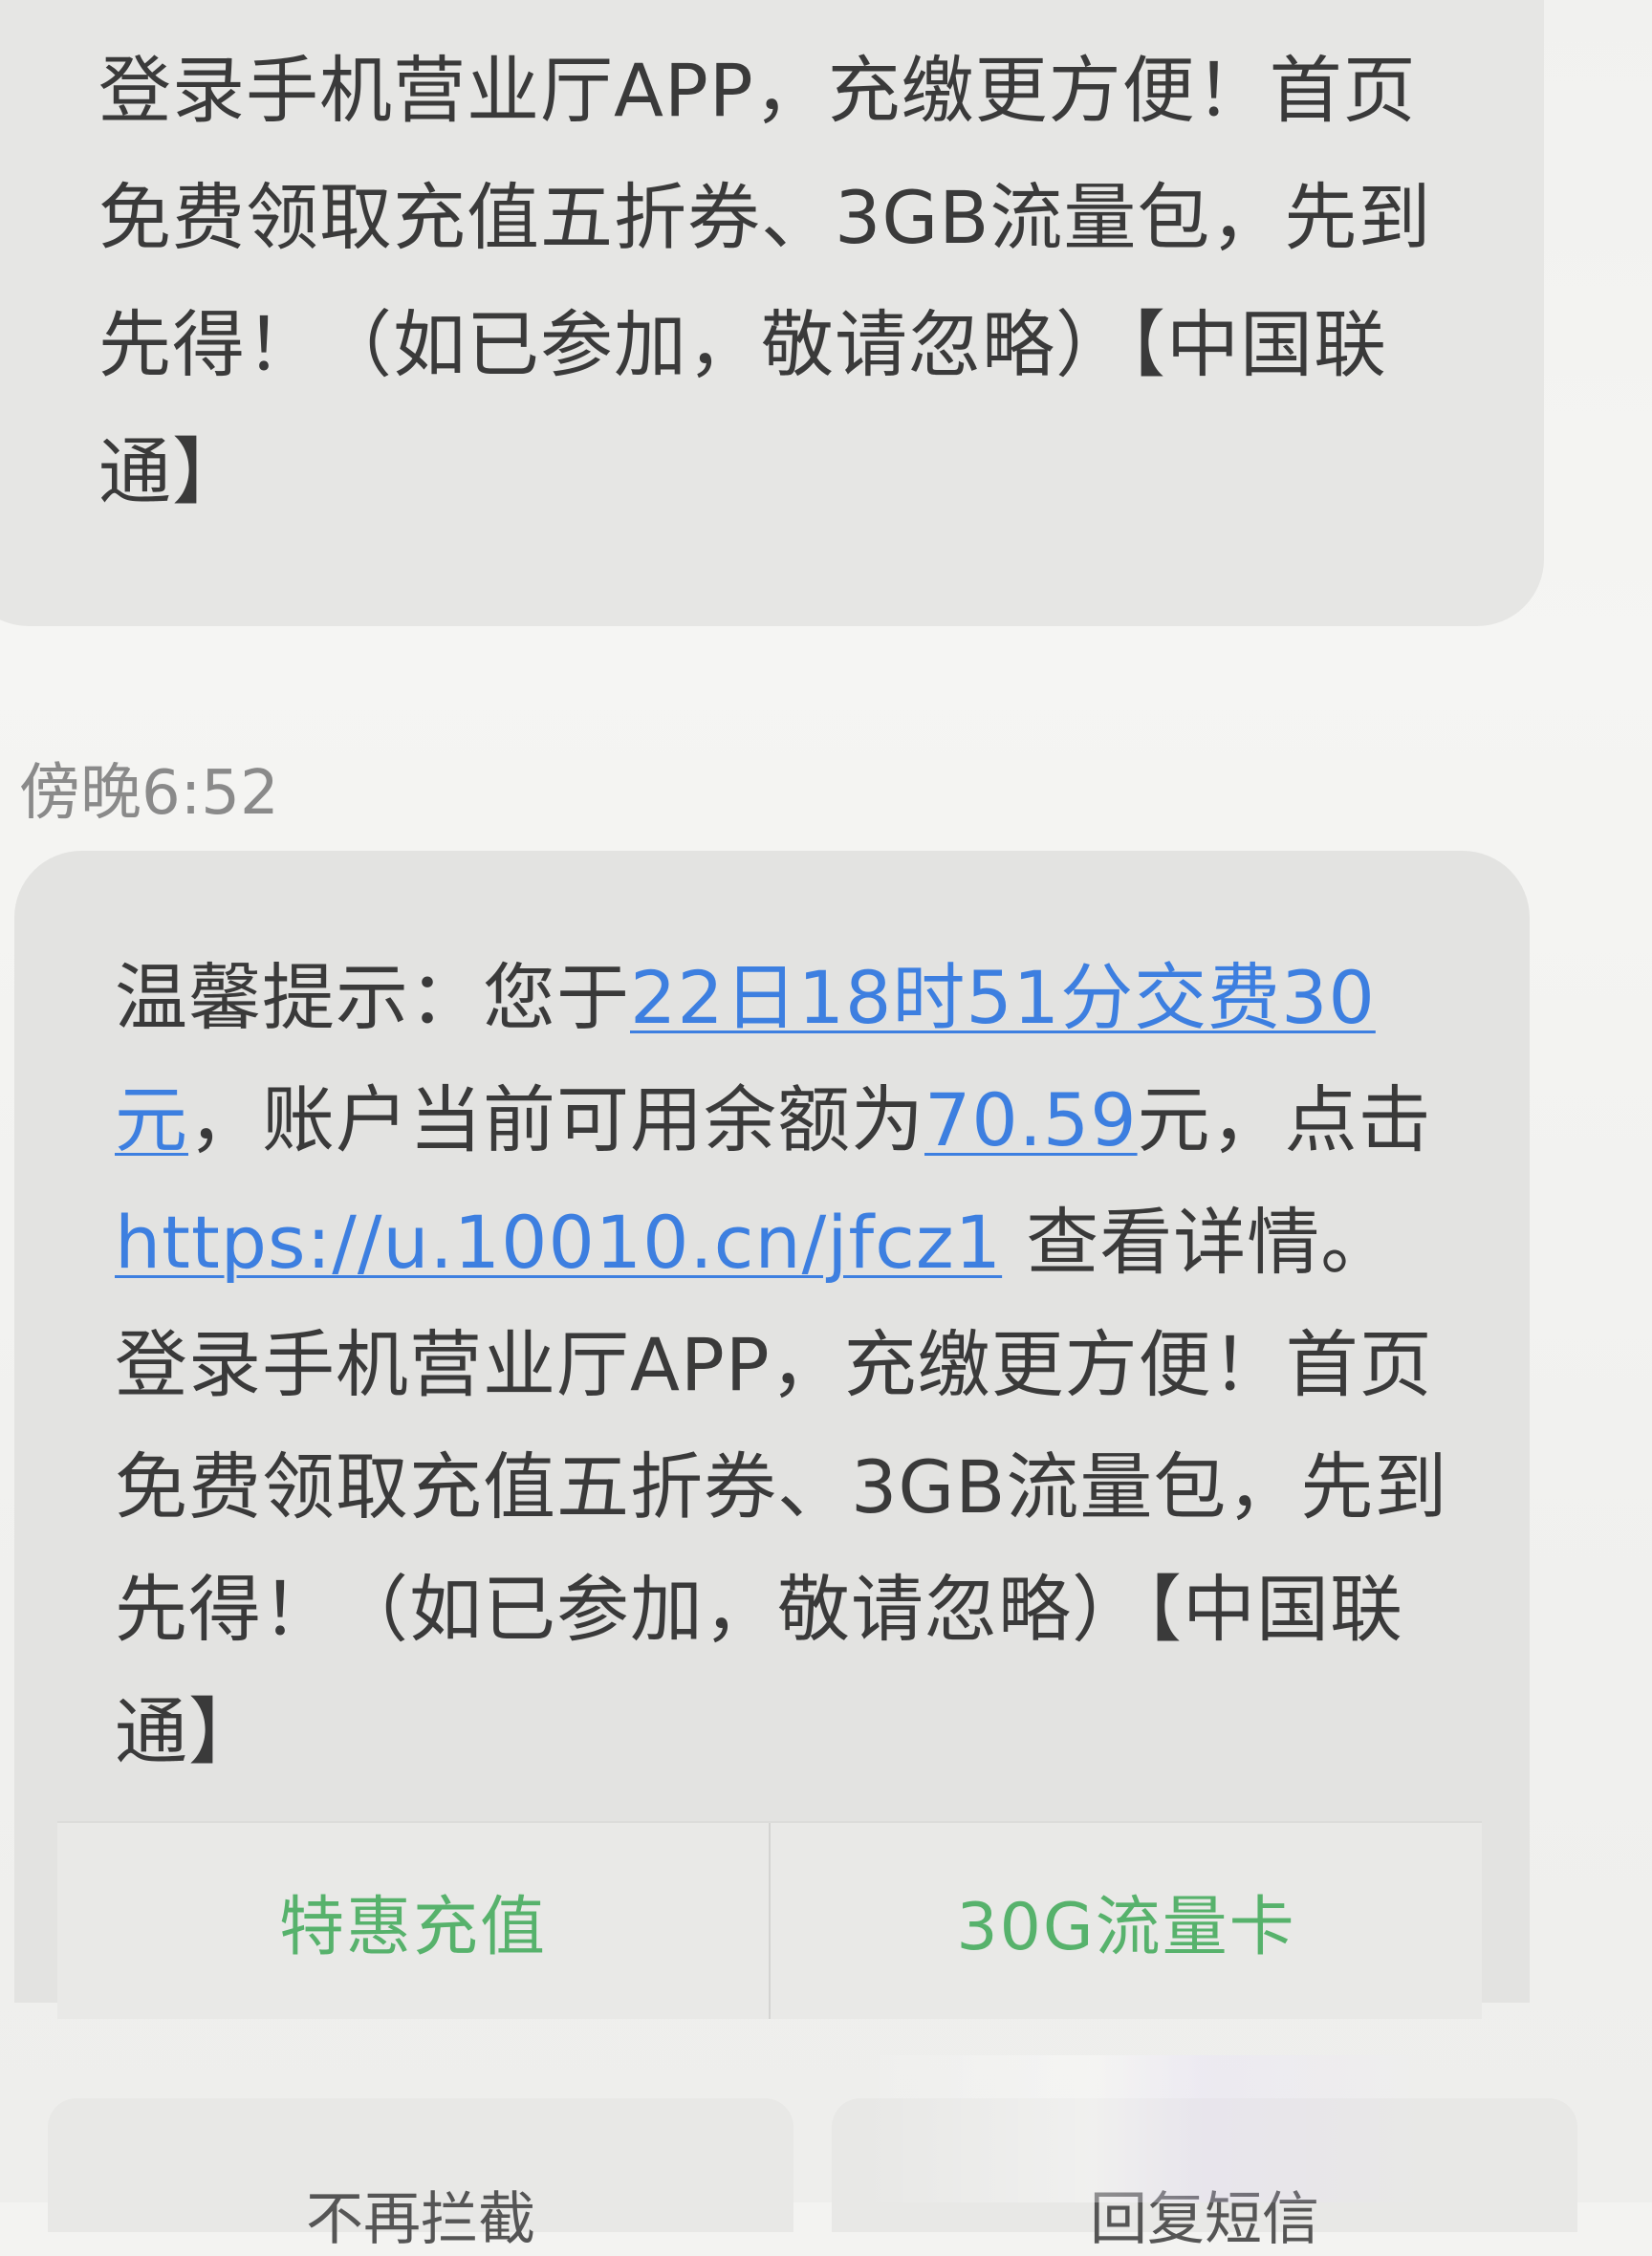  Describe the element at coordinates (558, 1242) in the screenshot. I see `details-url-link: https://u.10010.cn/jfcz1` at that location.